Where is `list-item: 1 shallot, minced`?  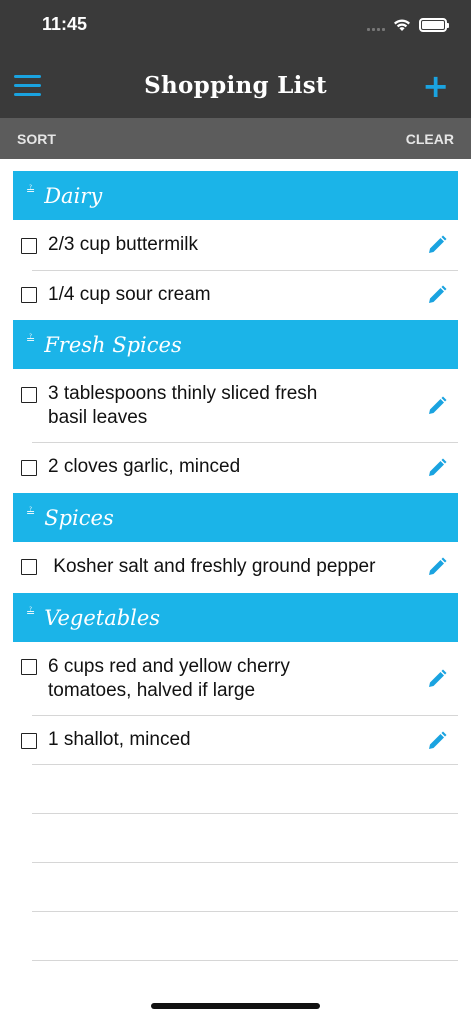
list-item: 1 shallot, minced is located at coordinates (235, 740).